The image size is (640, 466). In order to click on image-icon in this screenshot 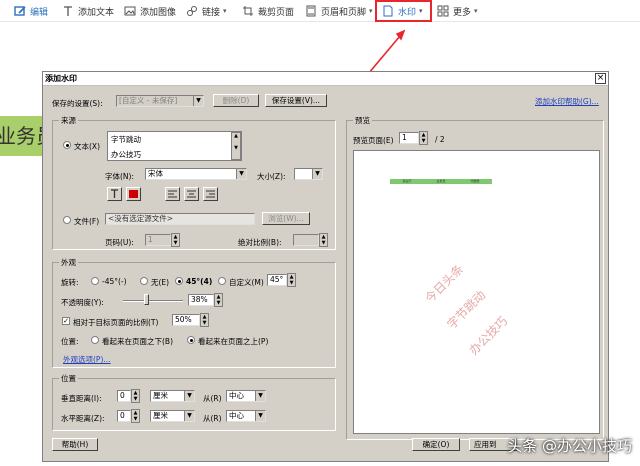, I will do `click(130, 11)`.